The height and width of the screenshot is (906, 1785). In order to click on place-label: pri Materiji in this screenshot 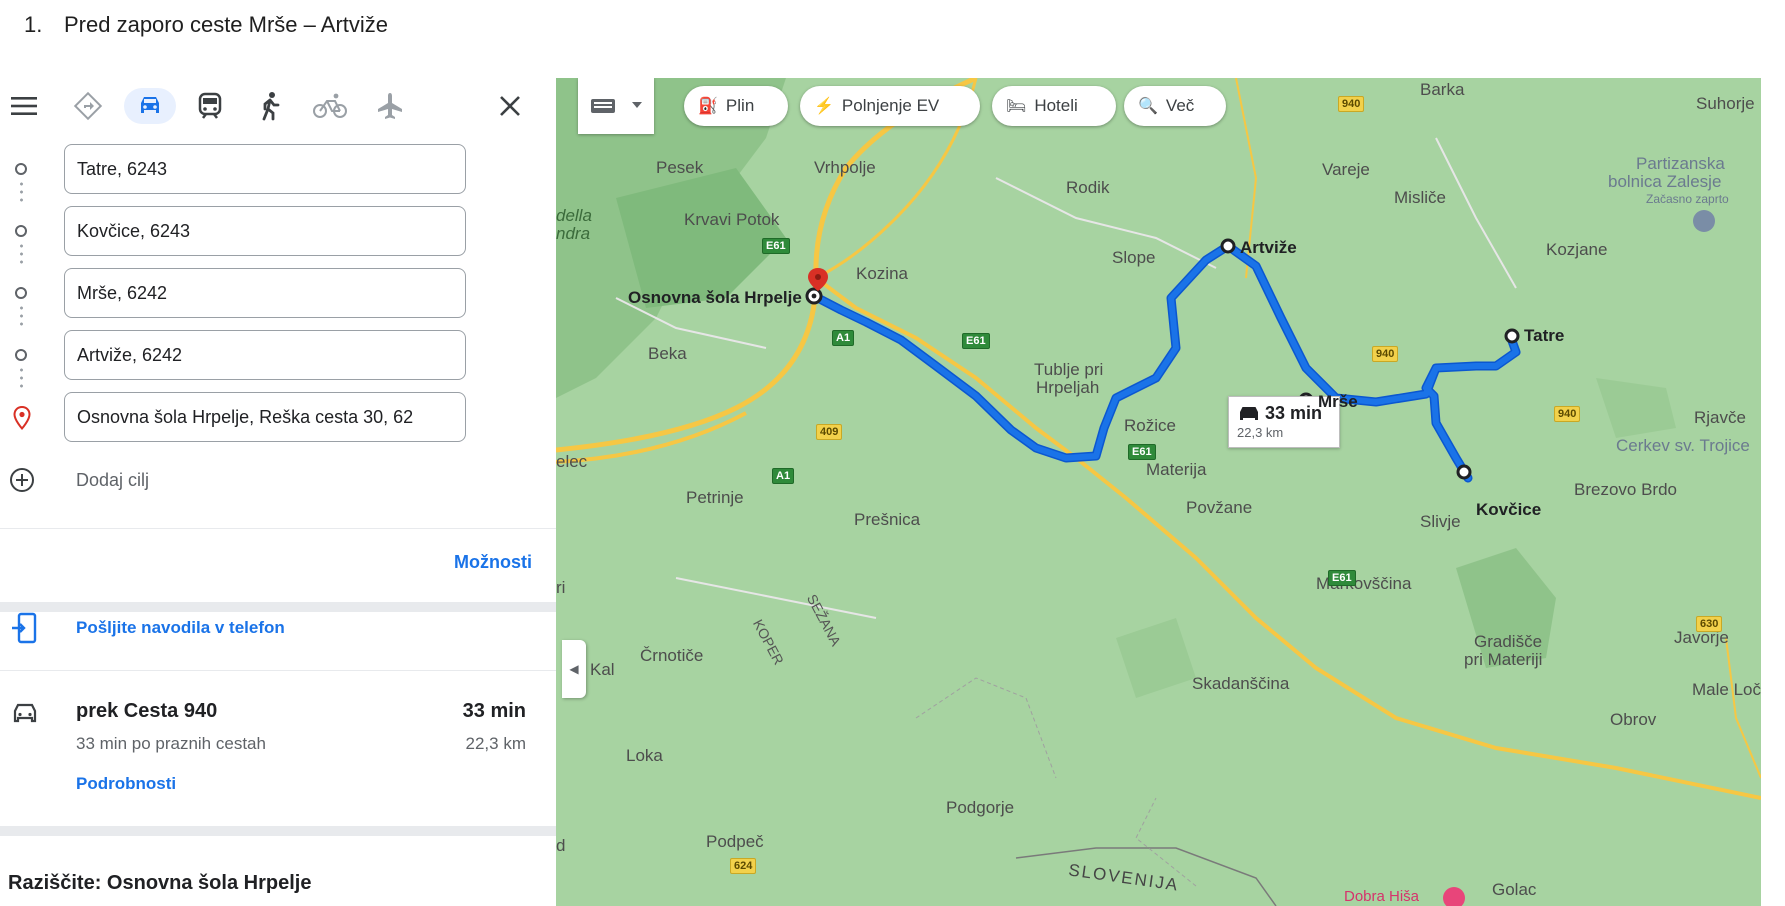, I will do `click(1503, 659)`.